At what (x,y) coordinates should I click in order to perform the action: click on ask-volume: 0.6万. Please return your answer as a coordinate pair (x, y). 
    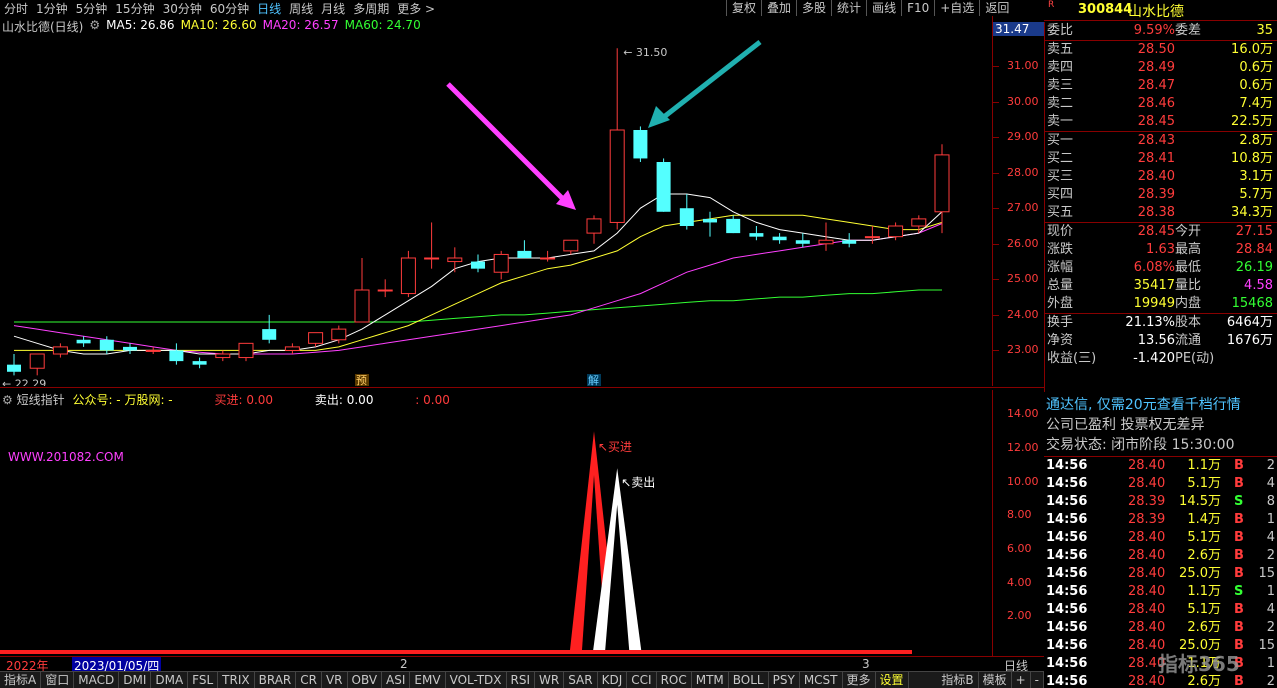
    Looking at the image, I should click on (1256, 67).